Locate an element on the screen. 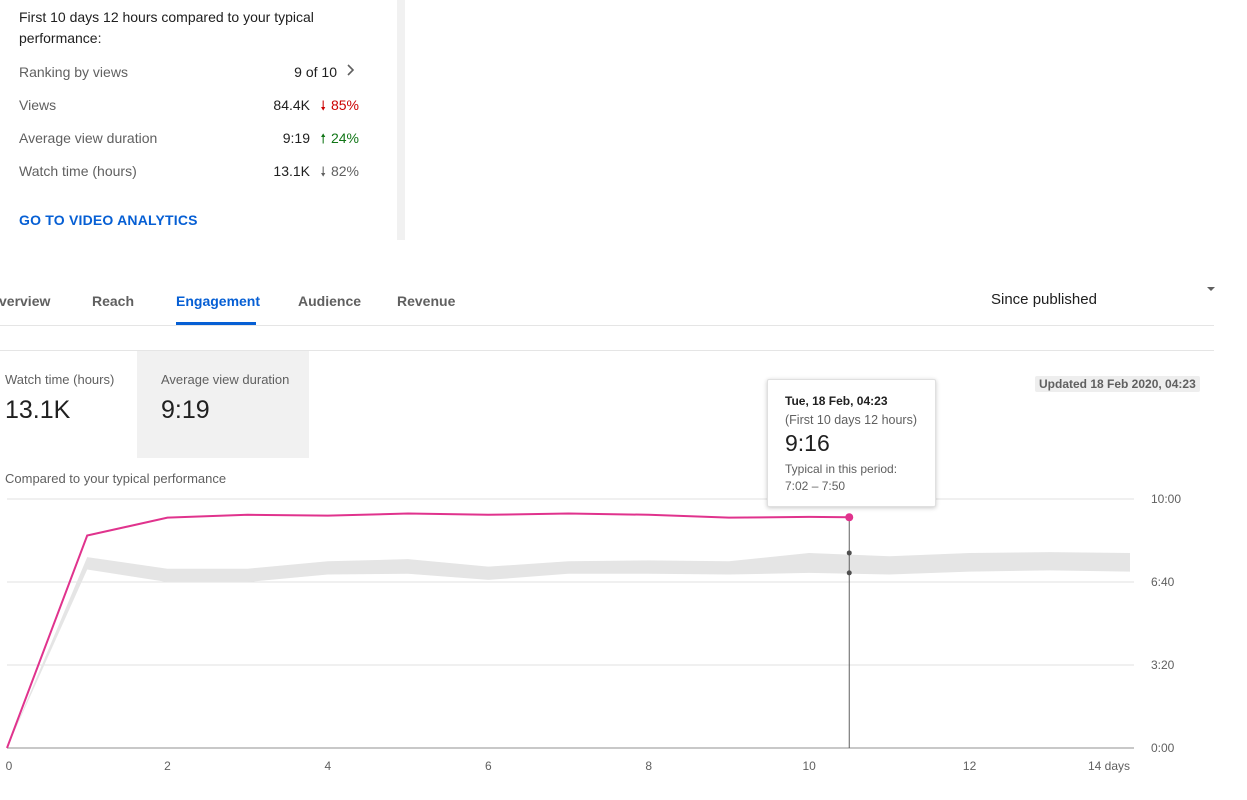 The image size is (1247, 800). summary-row-change: 🠗 82% is located at coordinates (338, 174).